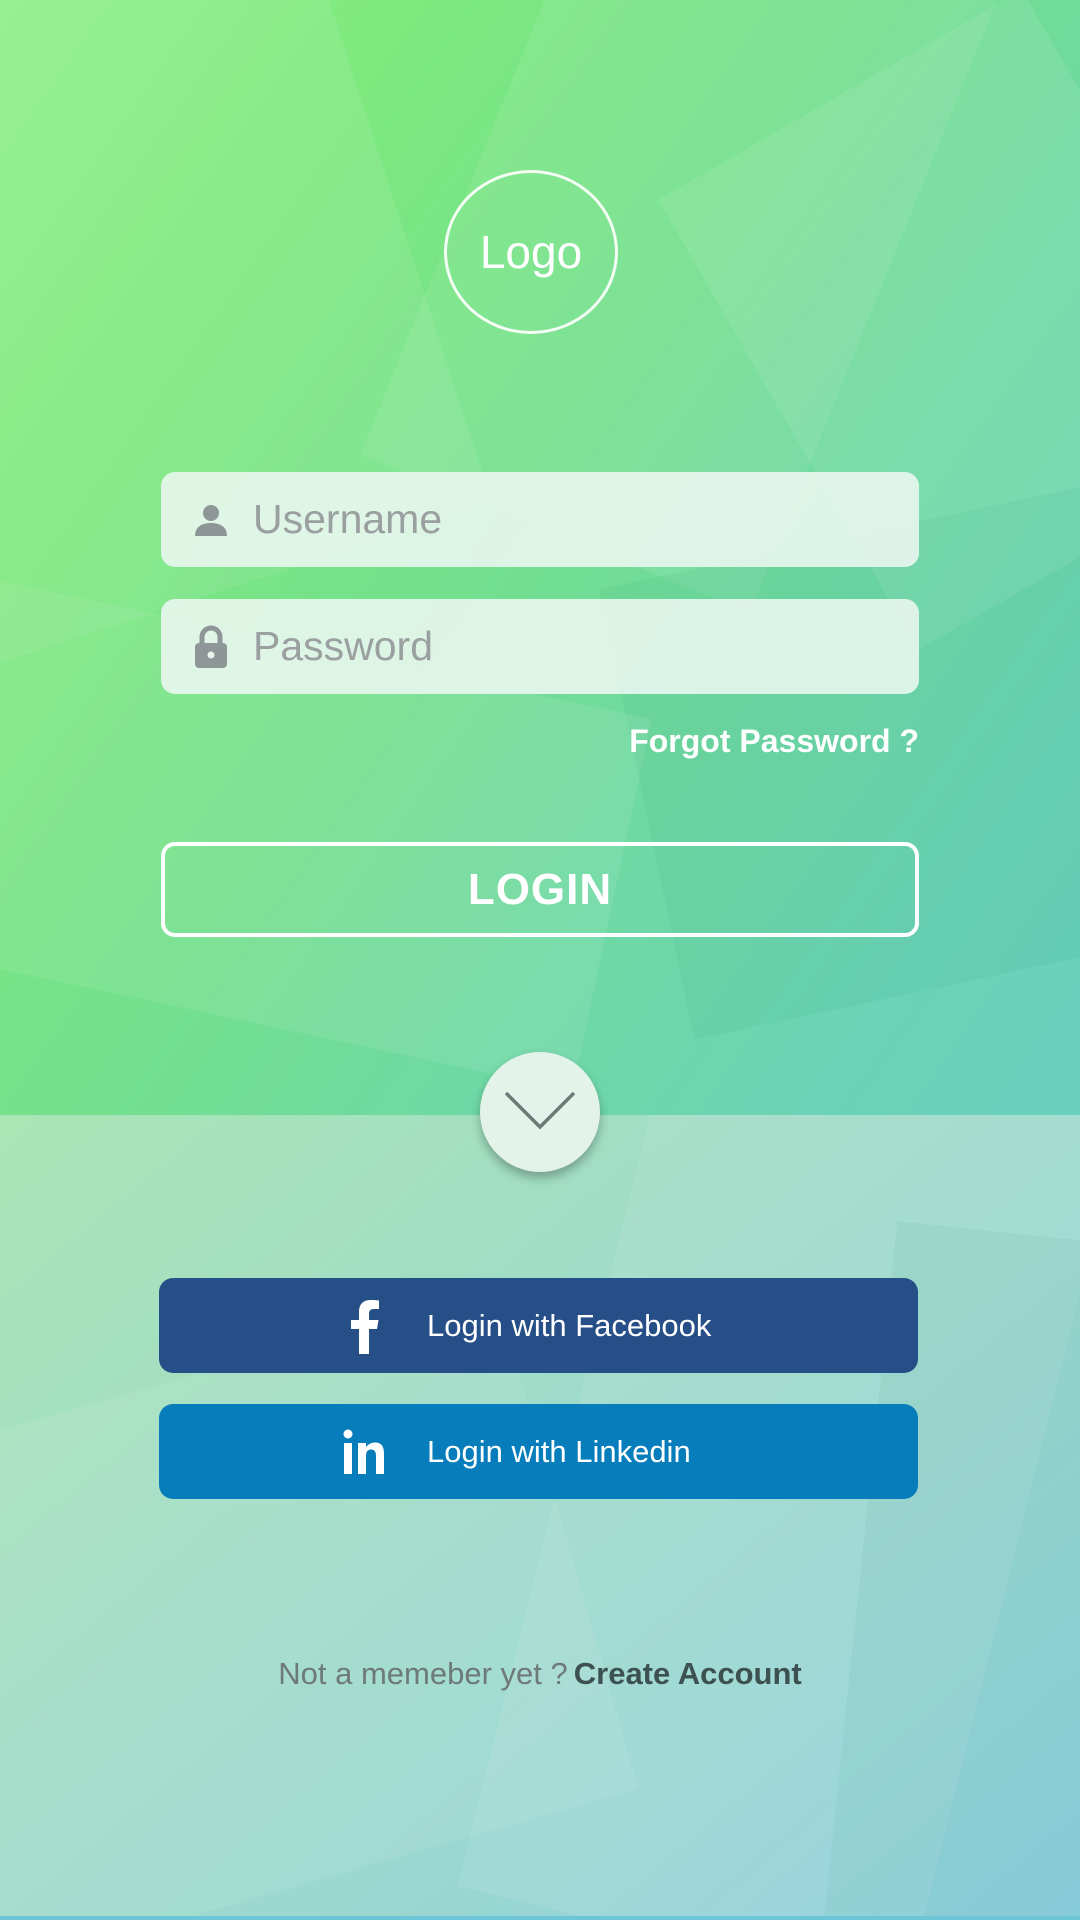  Describe the element at coordinates (569, 1325) in the screenshot. I see `facebook-login-label: Login with Facebook` at that location.